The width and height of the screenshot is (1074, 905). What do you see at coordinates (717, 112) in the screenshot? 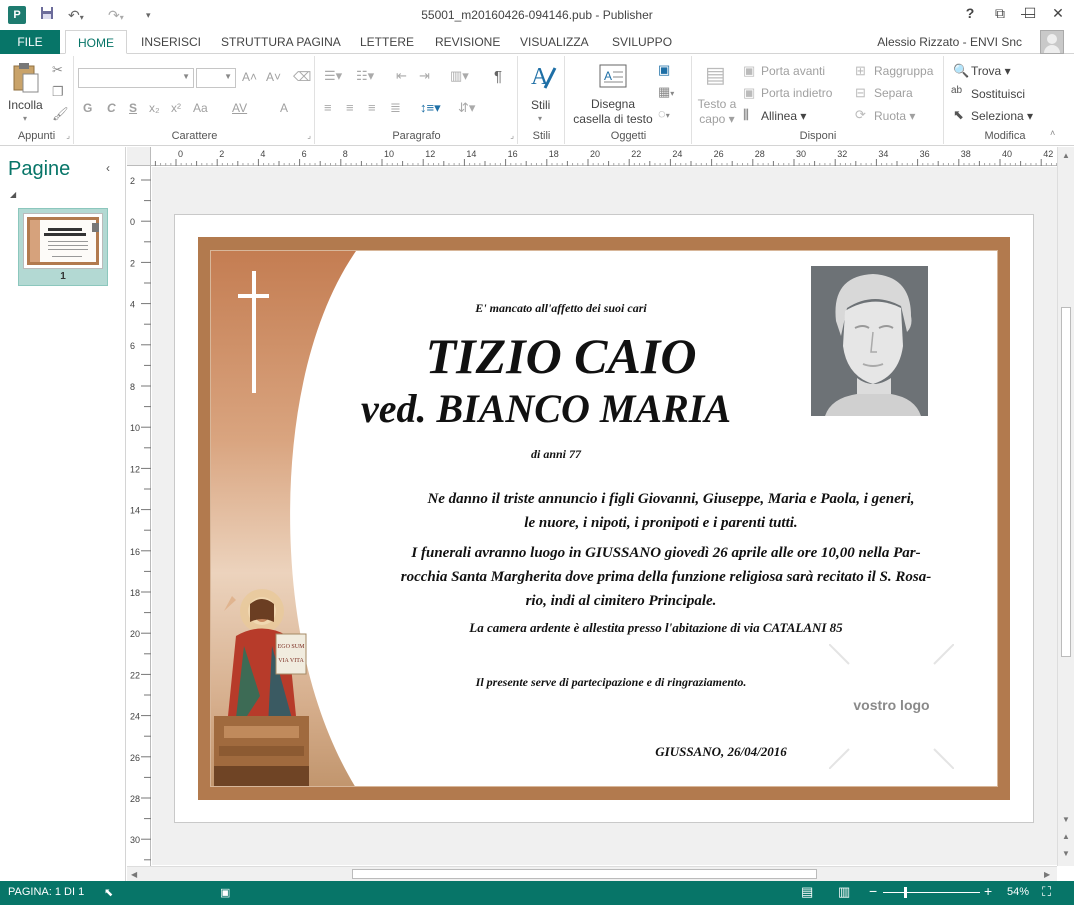
I see `text-wrap-button: Testo a capo ▾` at bounding box center [717, 112].